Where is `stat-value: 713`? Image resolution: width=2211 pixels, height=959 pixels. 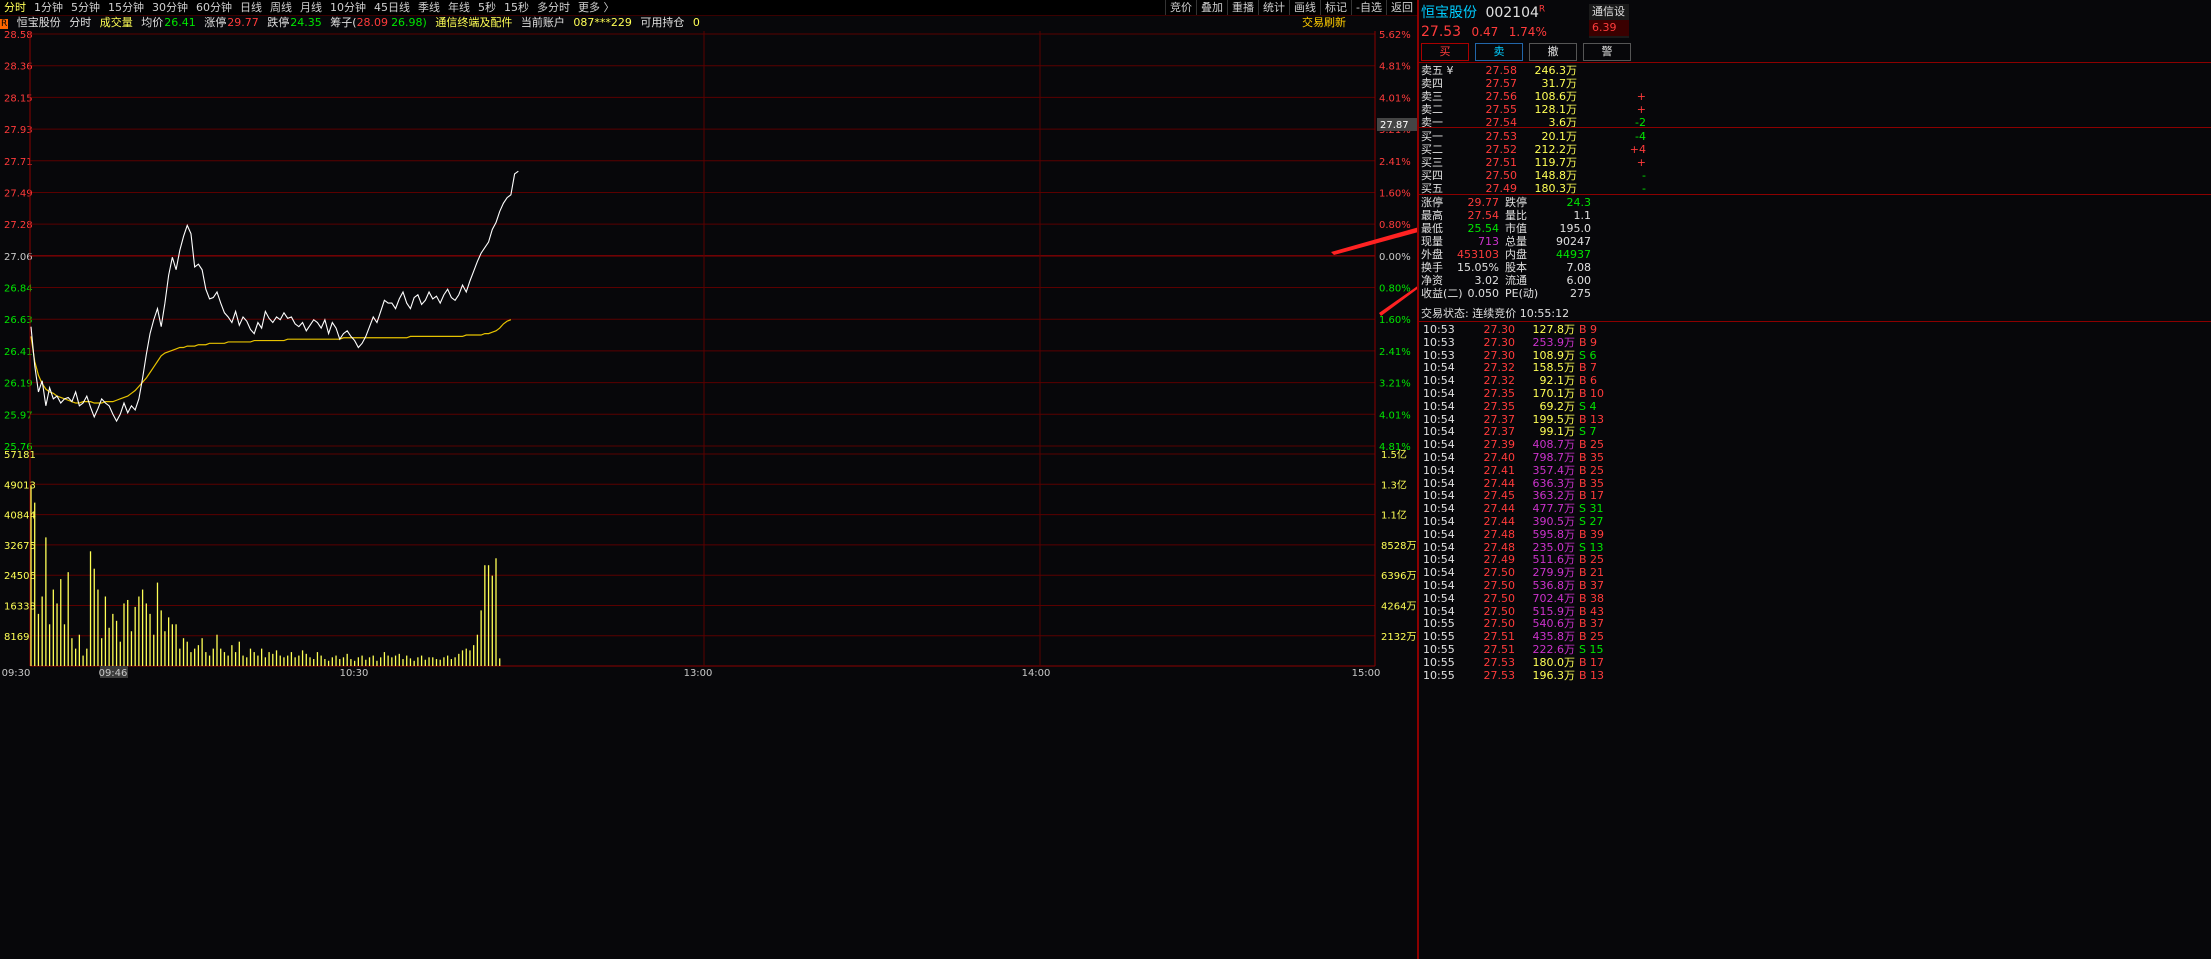
stat-value: 713 is located at coordinates (1488, 241).